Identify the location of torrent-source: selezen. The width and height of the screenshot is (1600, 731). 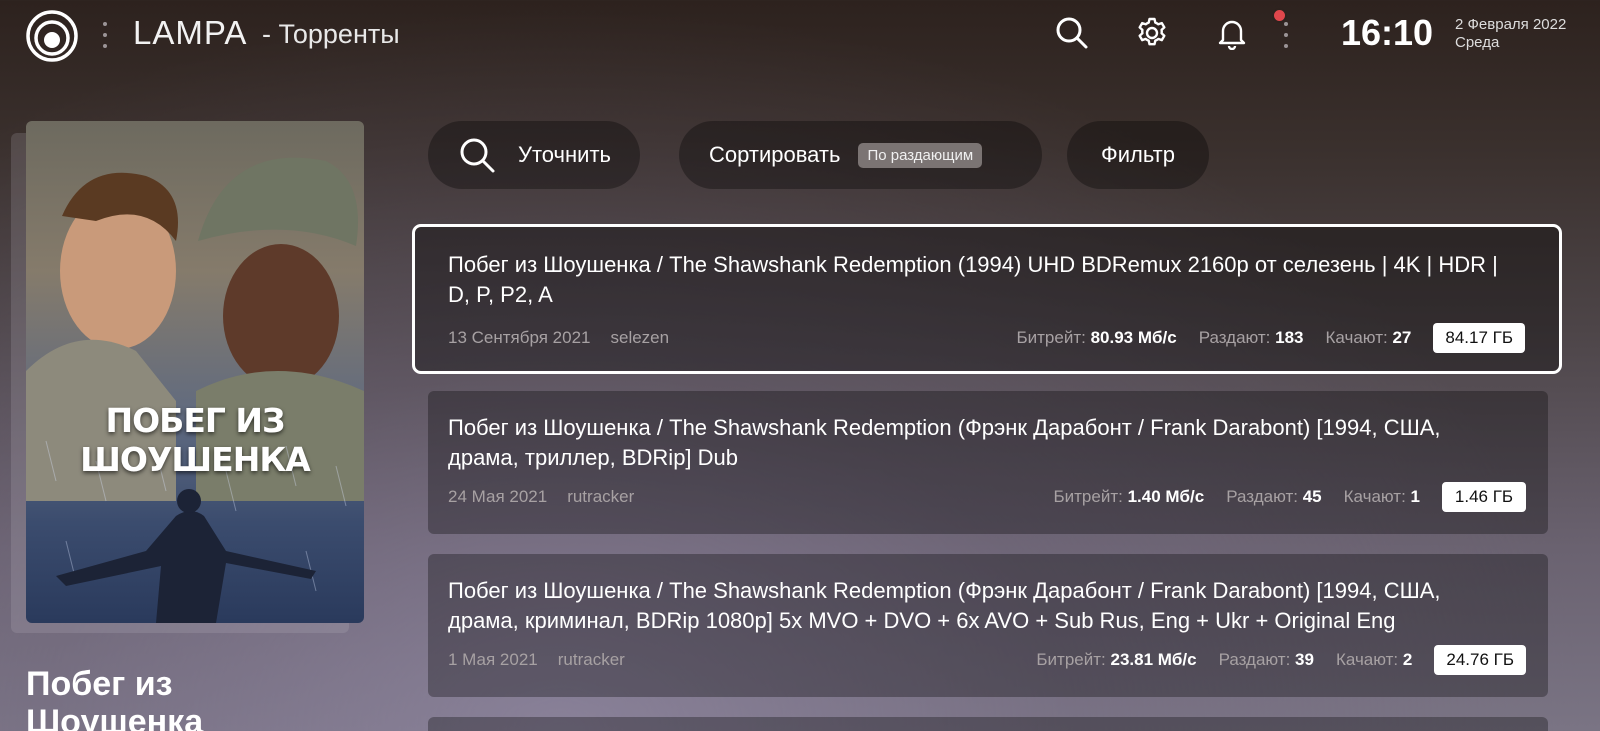
(640, 337).